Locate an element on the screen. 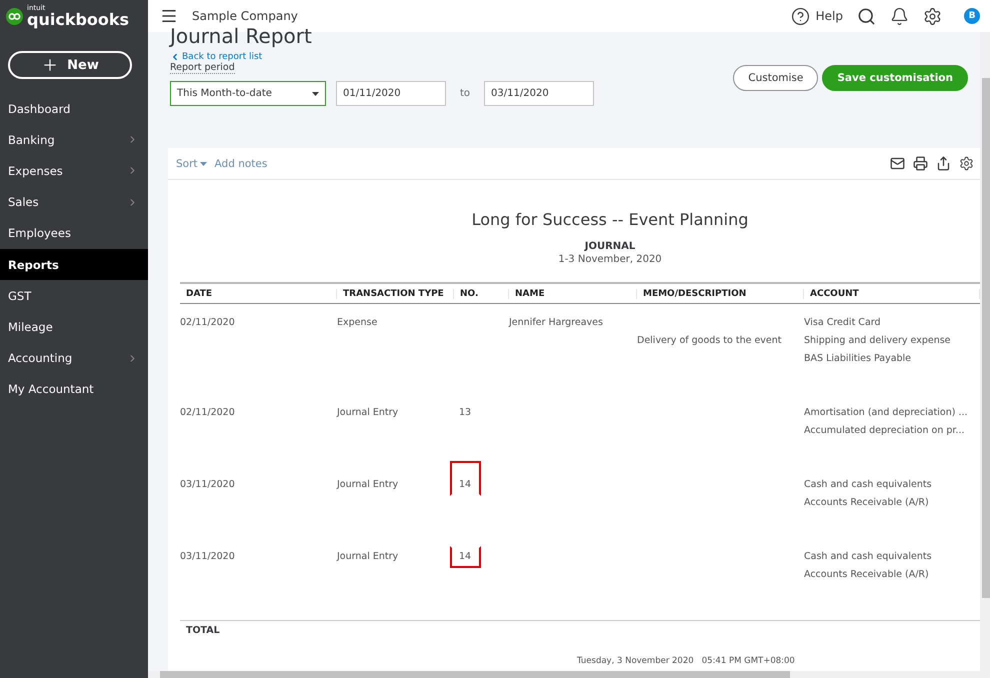 Image resolution: width=990 pixels, height=678 pixels. email-icon is located at coordinates (897, 163).